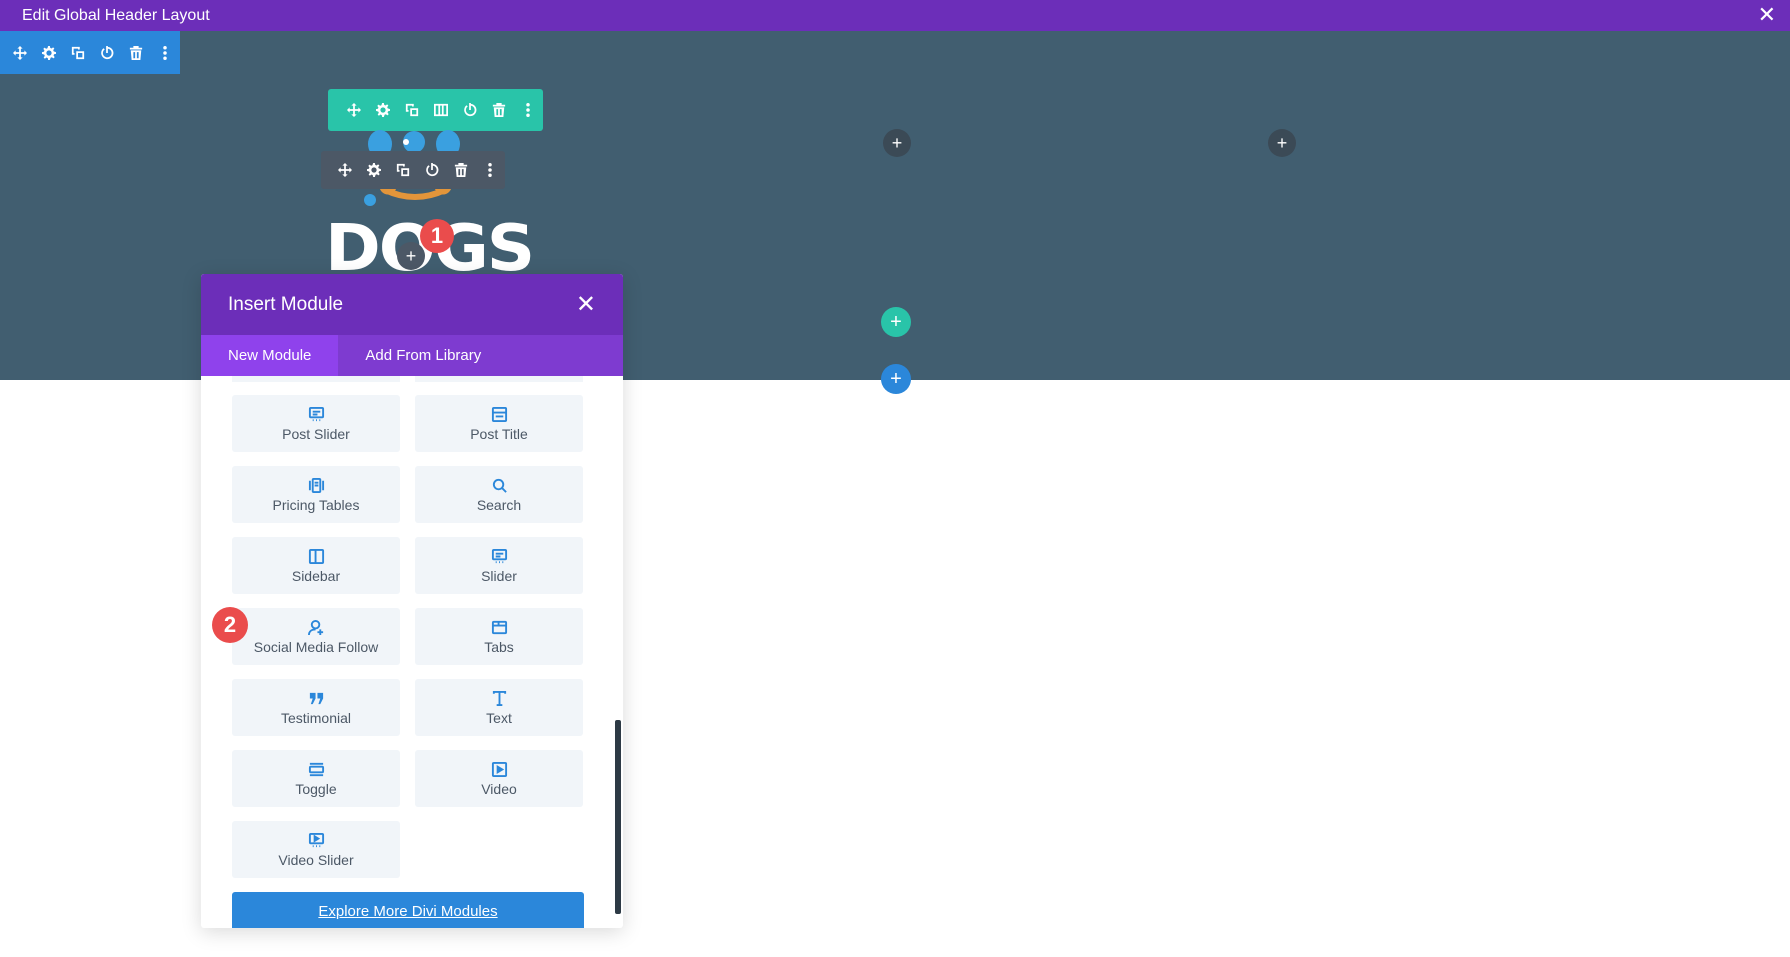 Image resolution: width=1790 pixels, height=957 pixels. I want to click on module-tile-video: Video, so click(499, 778).